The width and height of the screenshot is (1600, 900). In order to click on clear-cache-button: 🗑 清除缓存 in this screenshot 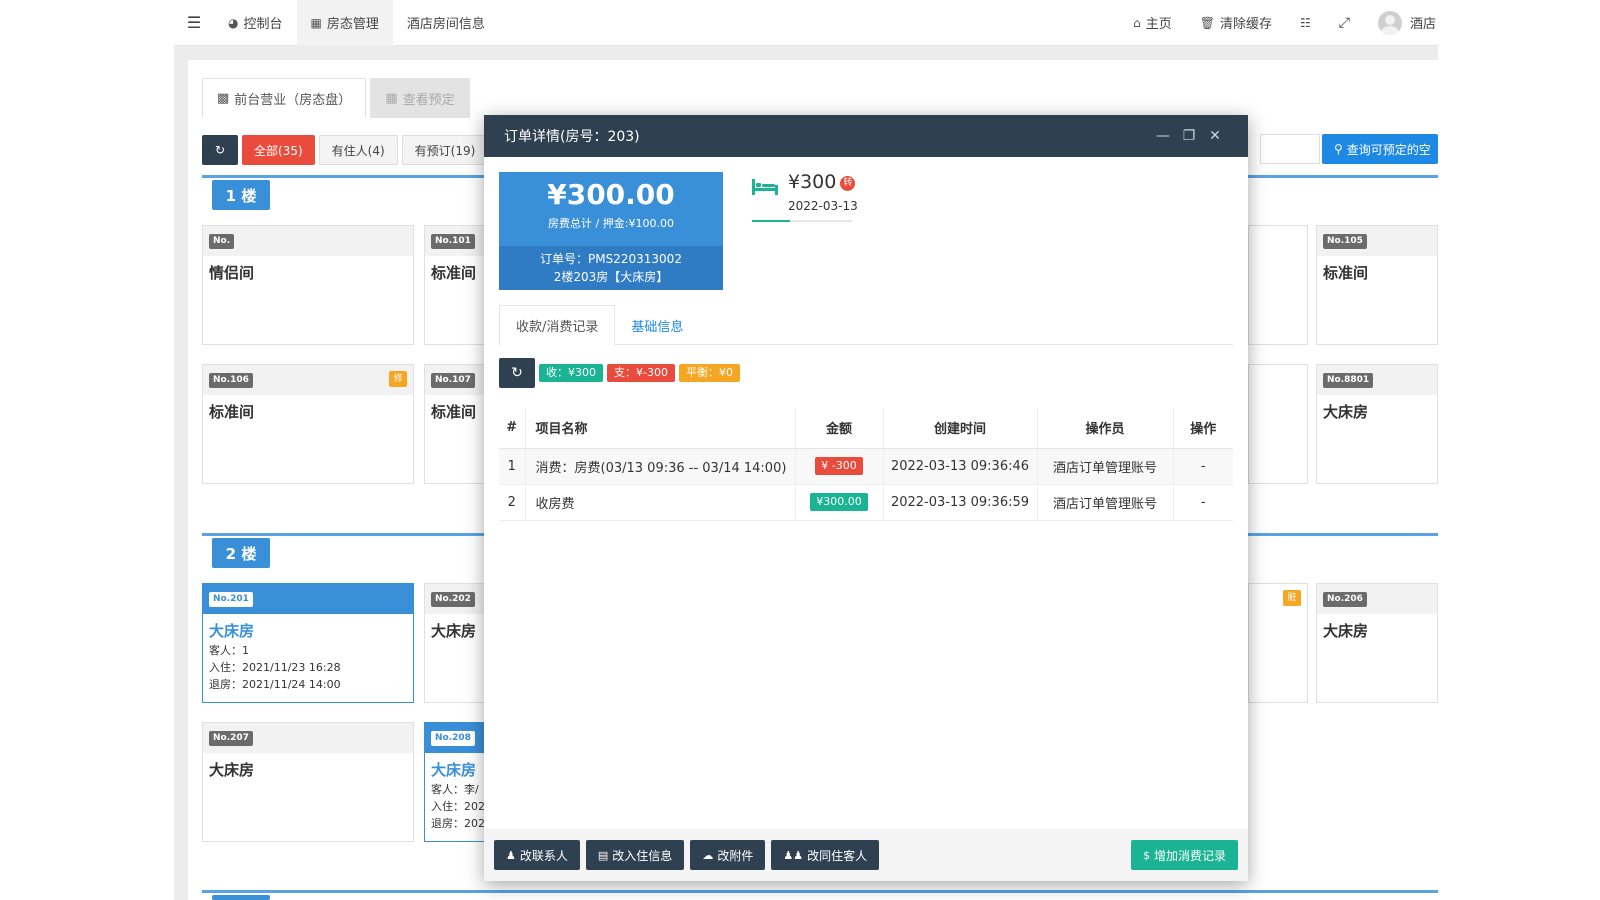, I will do `click(1236, 23)`.